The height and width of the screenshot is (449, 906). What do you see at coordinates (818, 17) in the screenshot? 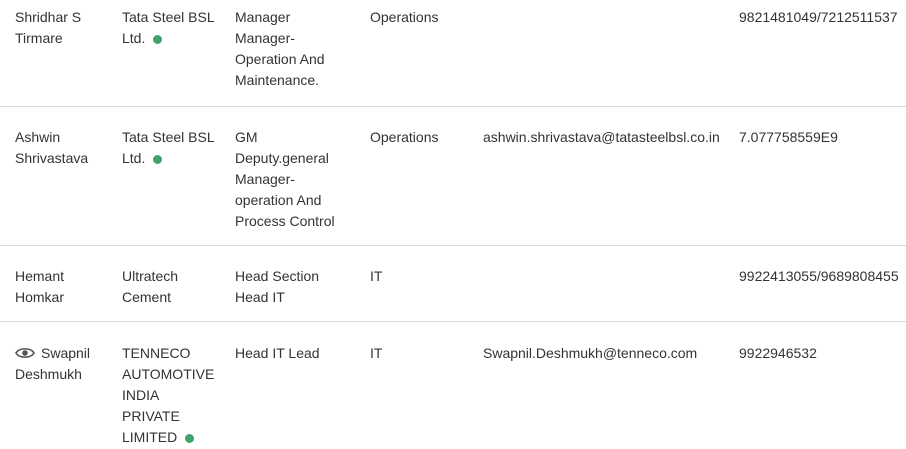
I see `phone: 9821481049/7212511537` at bounding box center [818, 17].